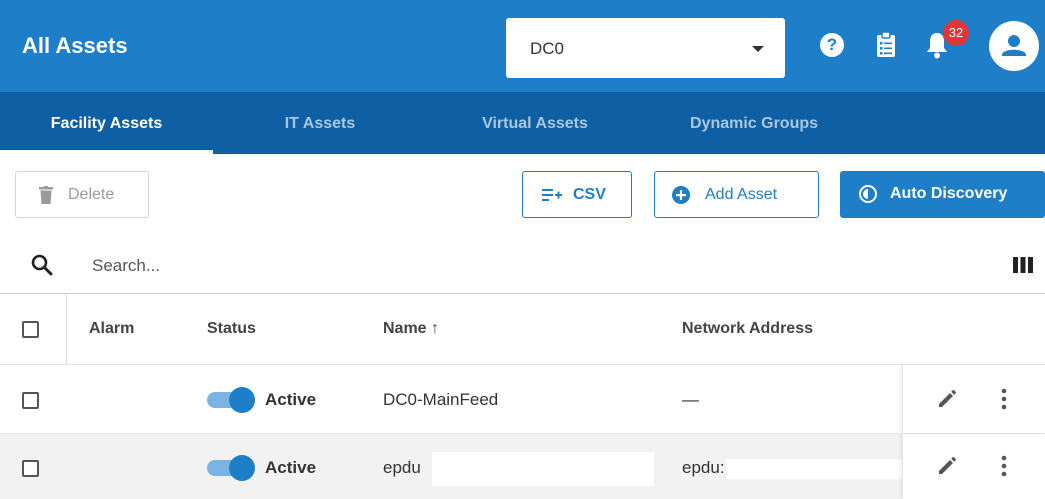  I want to click on delete-button-label: Delete, so click(91, 194).